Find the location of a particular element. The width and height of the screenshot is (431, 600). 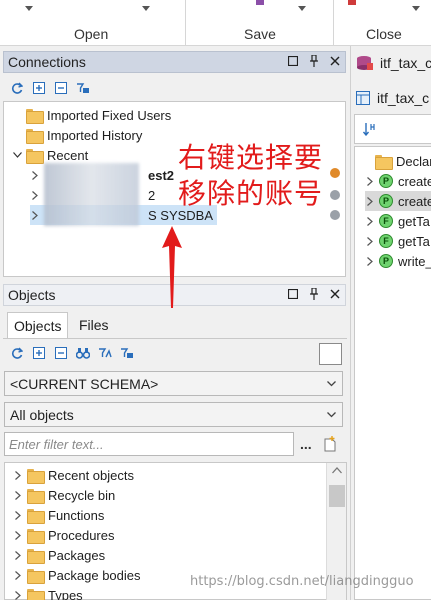

outline-item-procedure: P create is located at coordinates (398, 181).